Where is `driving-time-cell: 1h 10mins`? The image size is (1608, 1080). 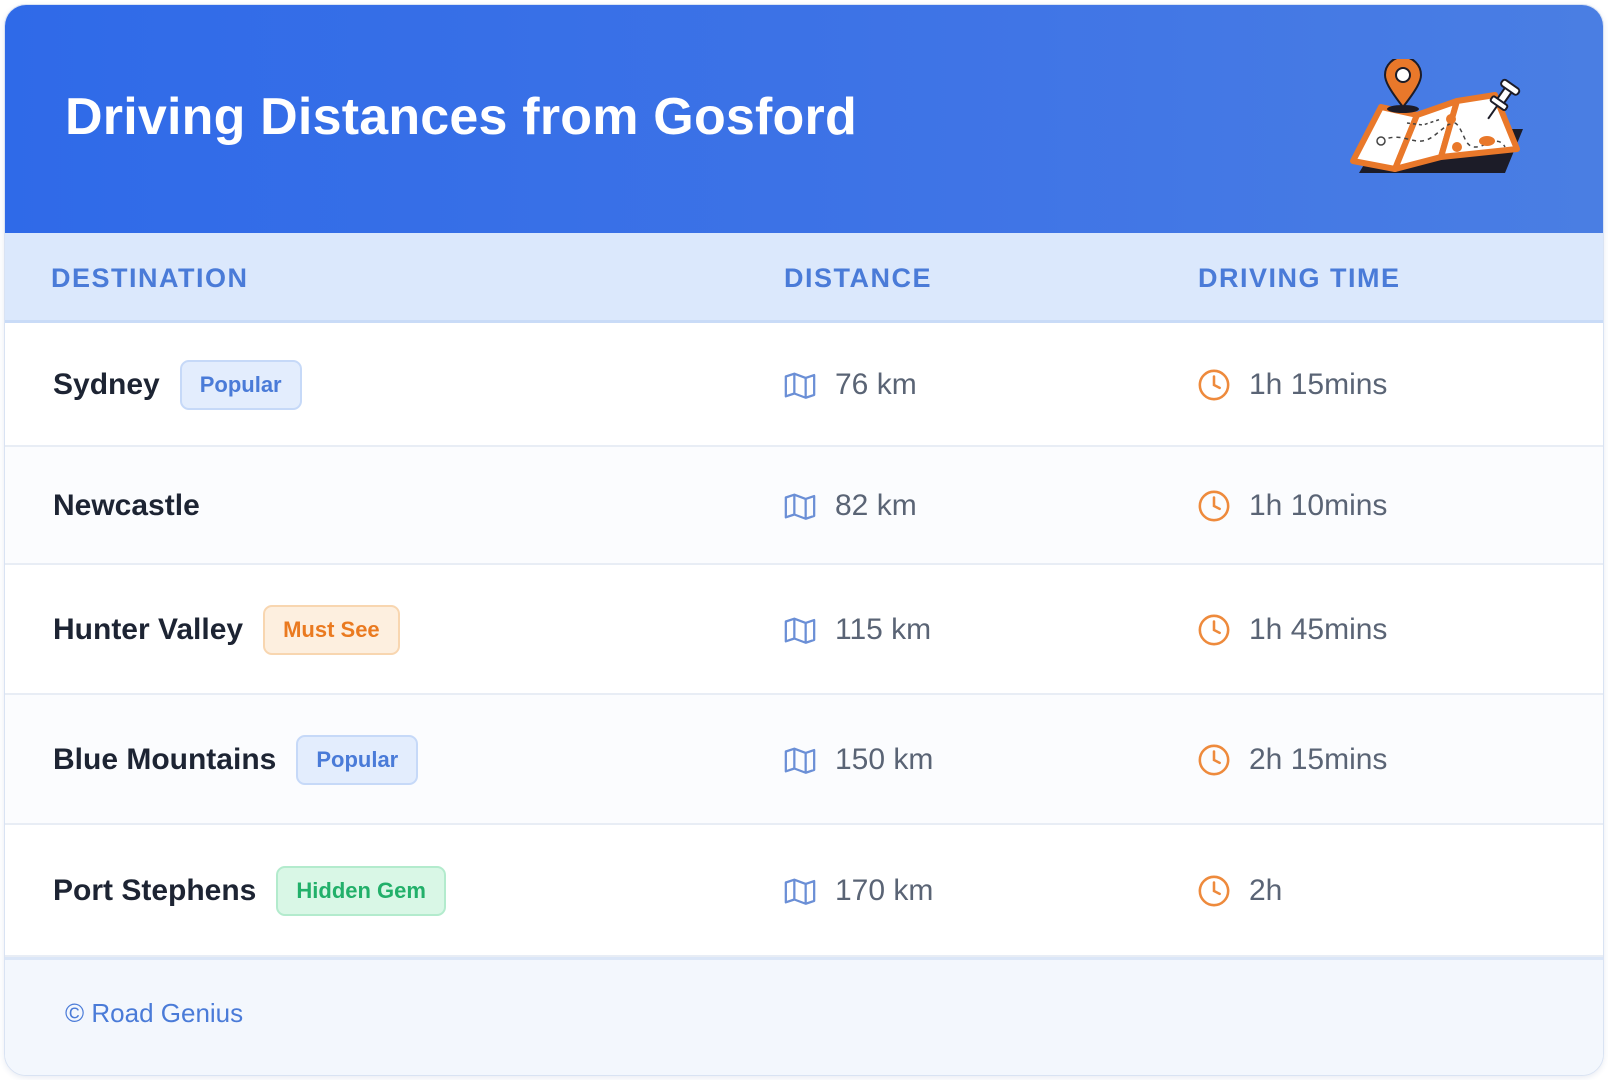
driving-time-cell: 1h 10mins is located at coordinates (1292, 506).